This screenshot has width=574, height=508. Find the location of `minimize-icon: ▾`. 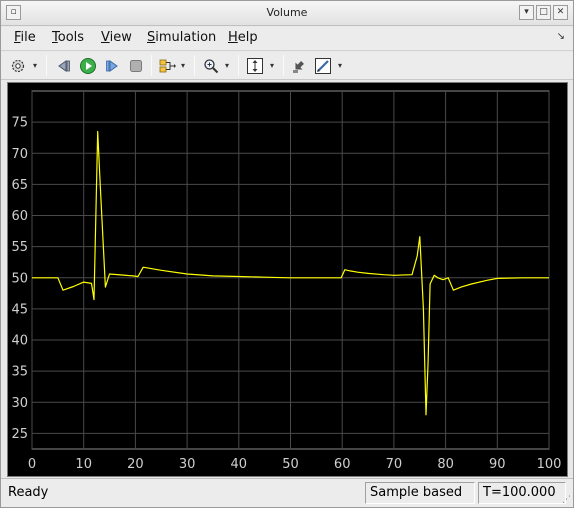

minimize-icon: ▾ is located at coordinates (526, 12).